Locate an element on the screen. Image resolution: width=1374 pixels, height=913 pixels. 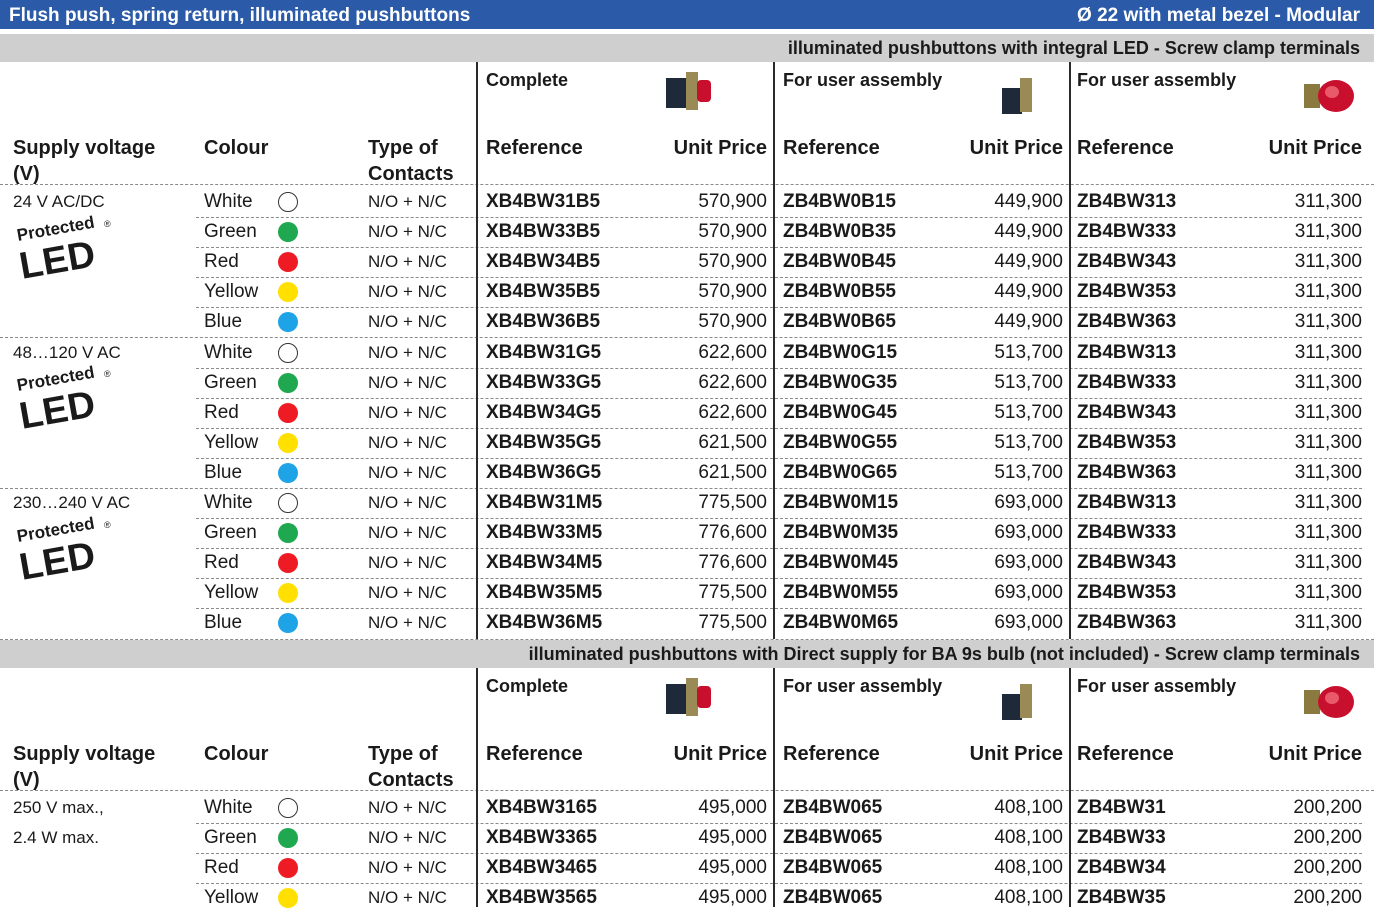
reference-complete: XB4BW36B5 is located at coordinates (543, 322).